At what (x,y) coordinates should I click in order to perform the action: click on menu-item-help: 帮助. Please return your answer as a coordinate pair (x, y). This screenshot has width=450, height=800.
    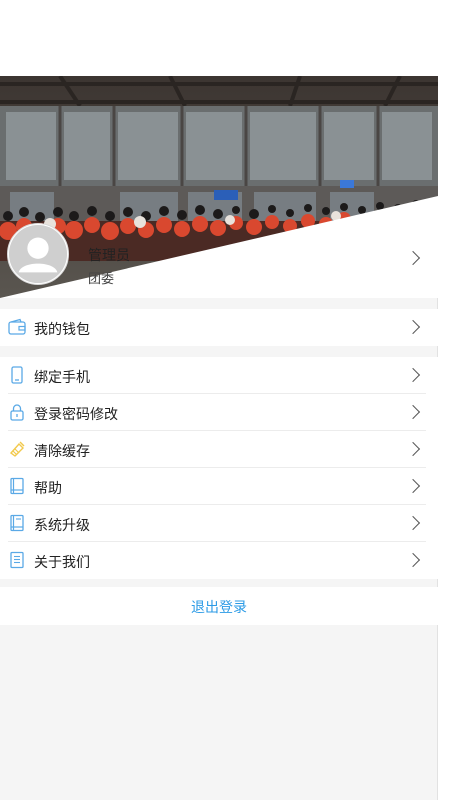
    Looking at the image, I should click on (219, 486).